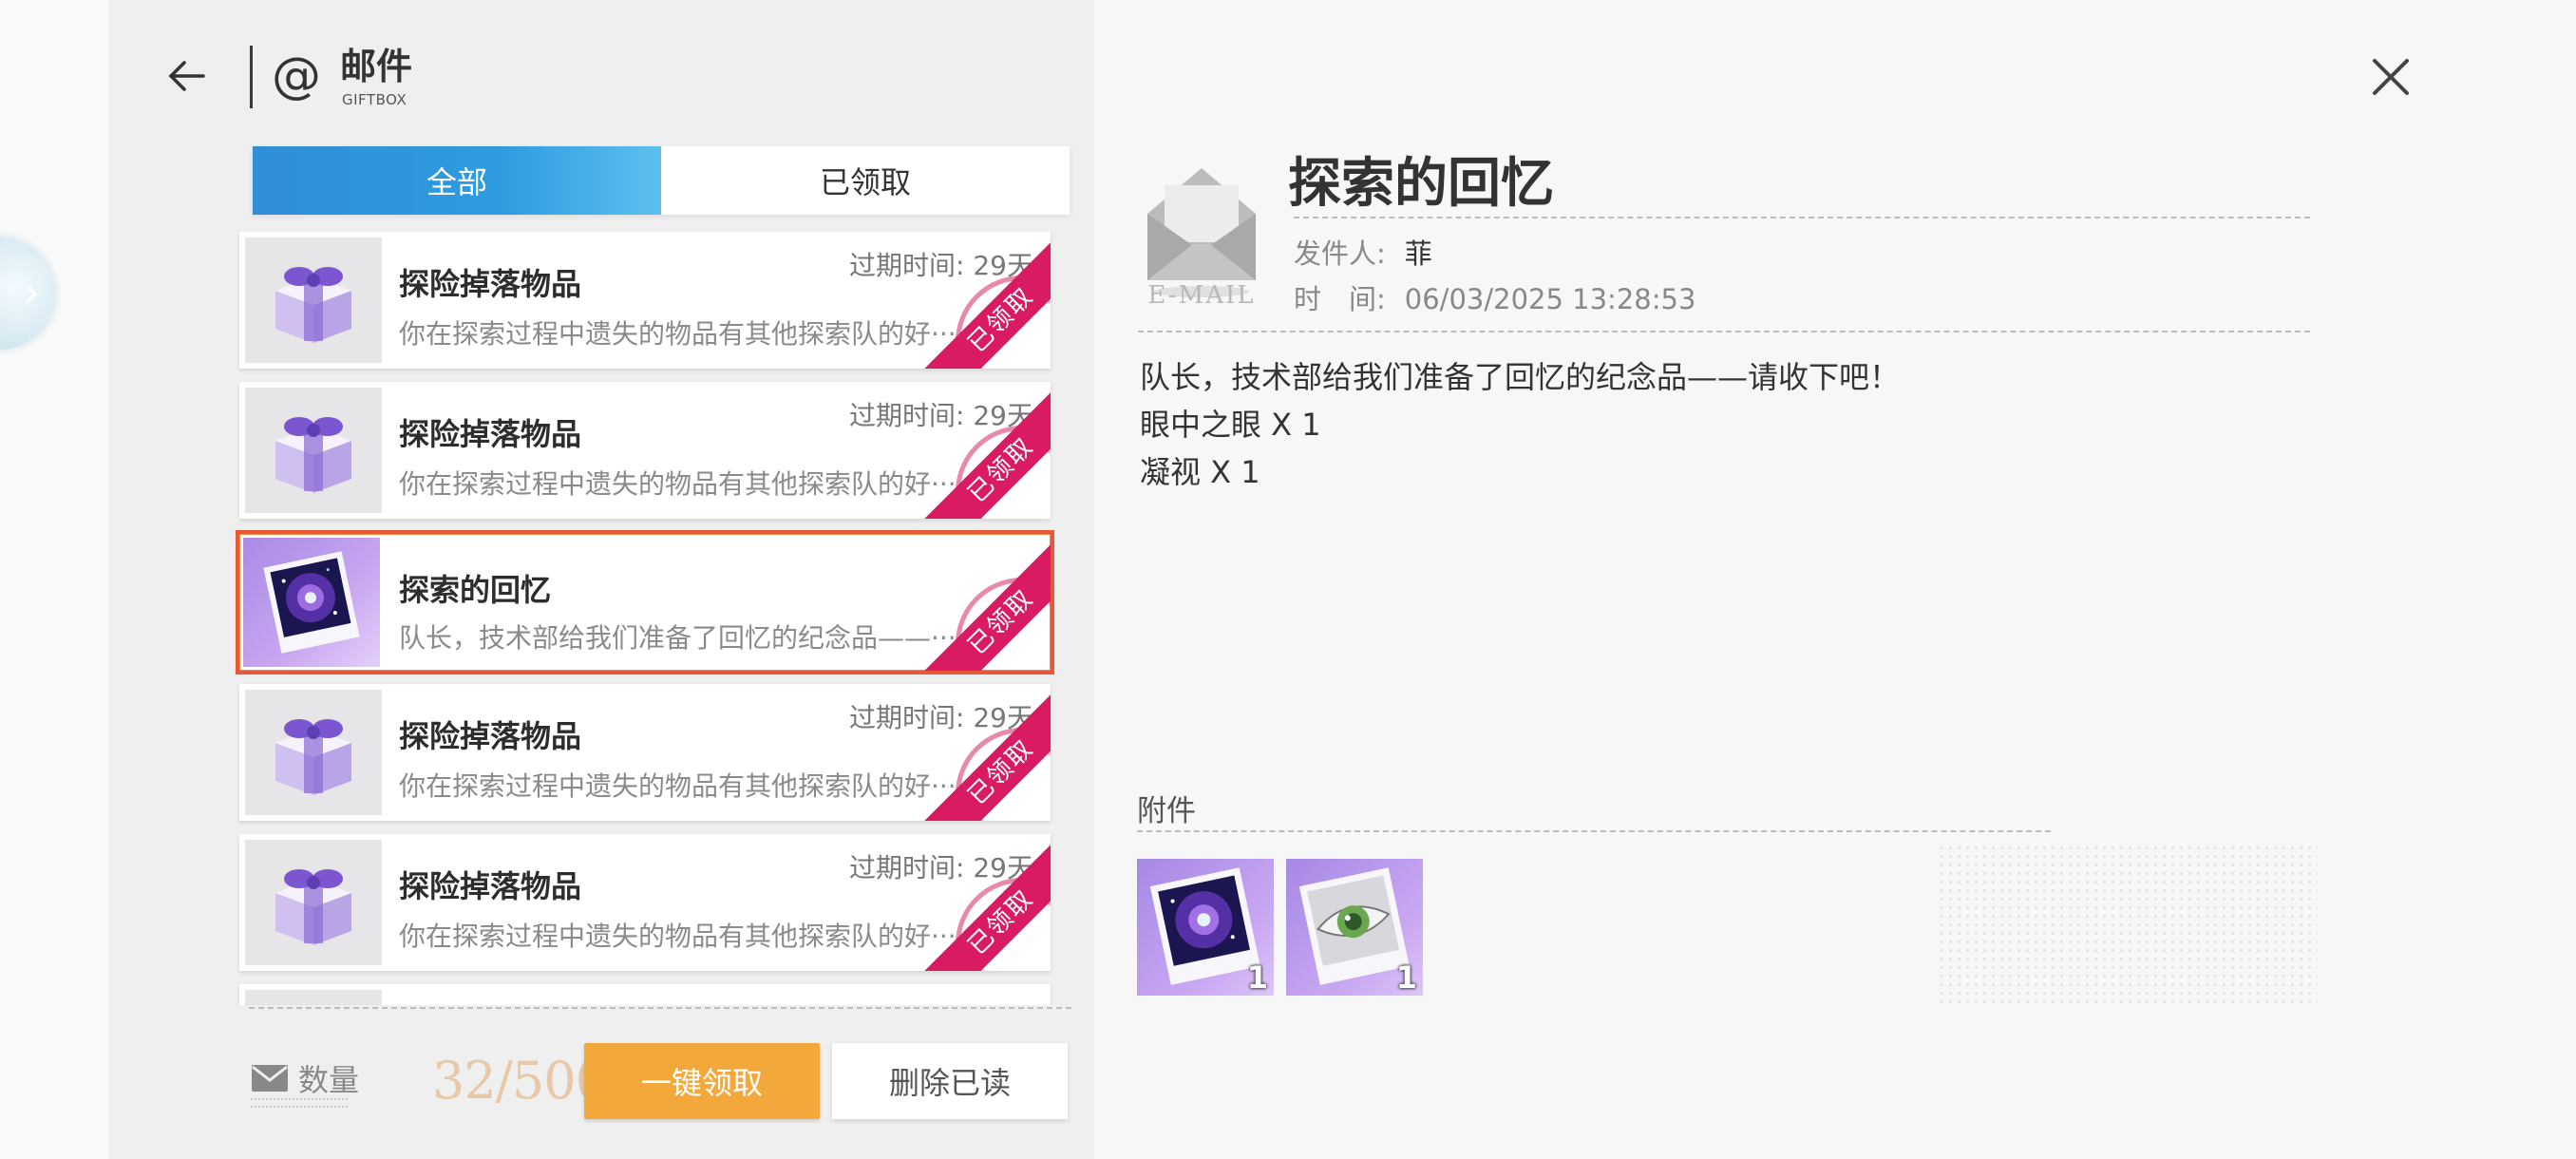 This screenshot has width=2576, height=1159. I want to click on mail-tabs: 全部 已领取, so click(661, 180).